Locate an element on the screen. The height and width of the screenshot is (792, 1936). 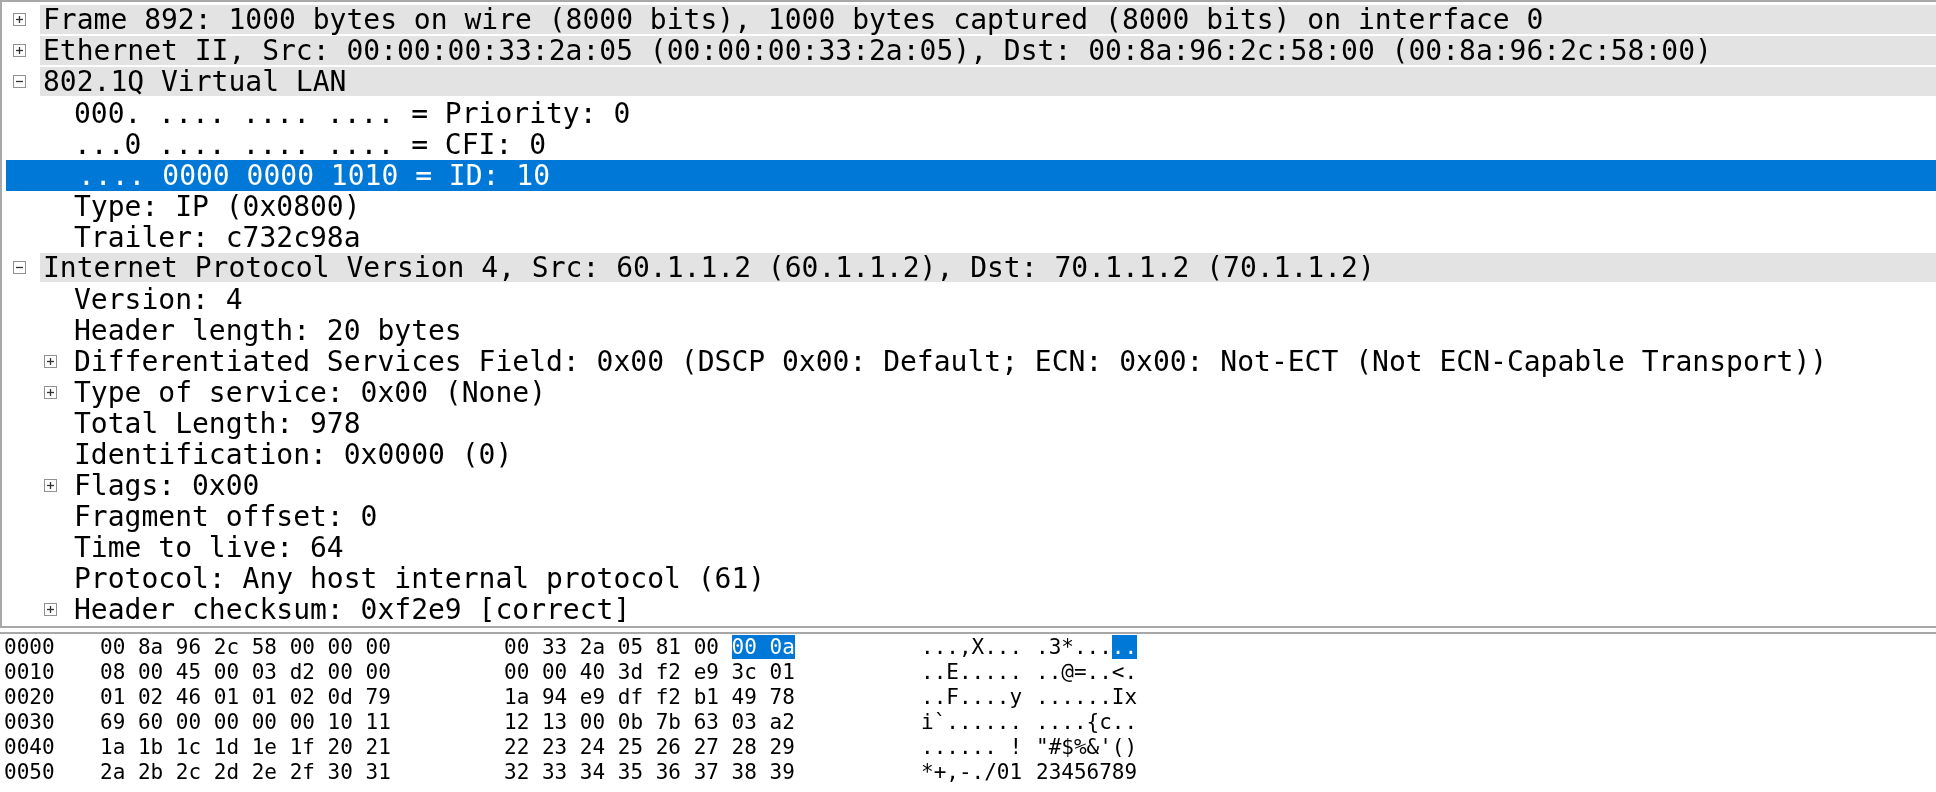
tree-item: Time to live: 64 is located at coordinates (969, 547).